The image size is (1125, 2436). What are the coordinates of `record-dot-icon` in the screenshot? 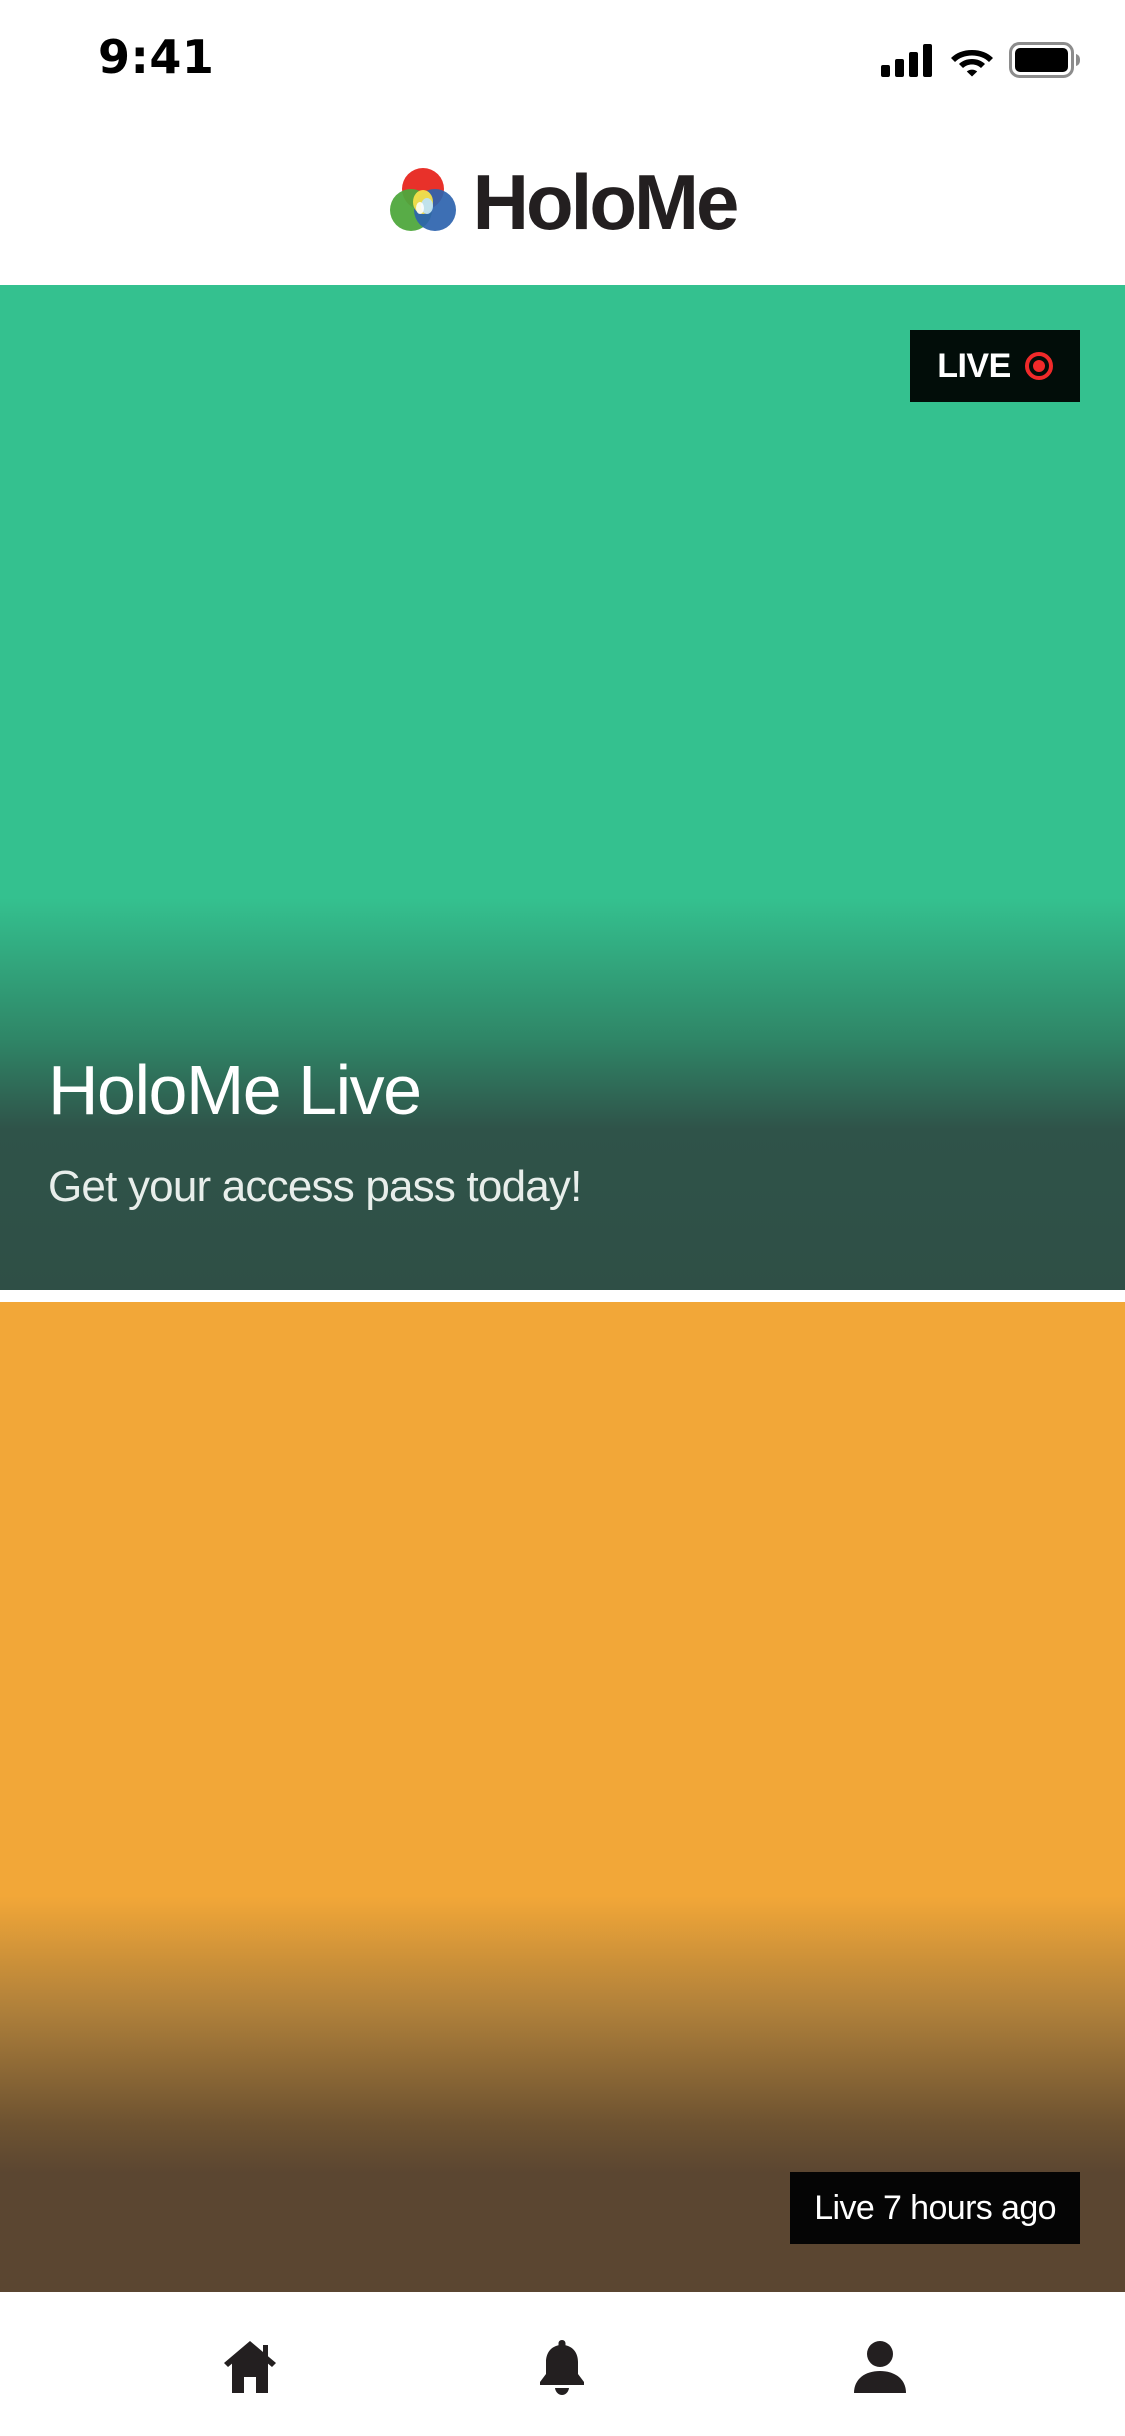 It's located at (1038, 366).